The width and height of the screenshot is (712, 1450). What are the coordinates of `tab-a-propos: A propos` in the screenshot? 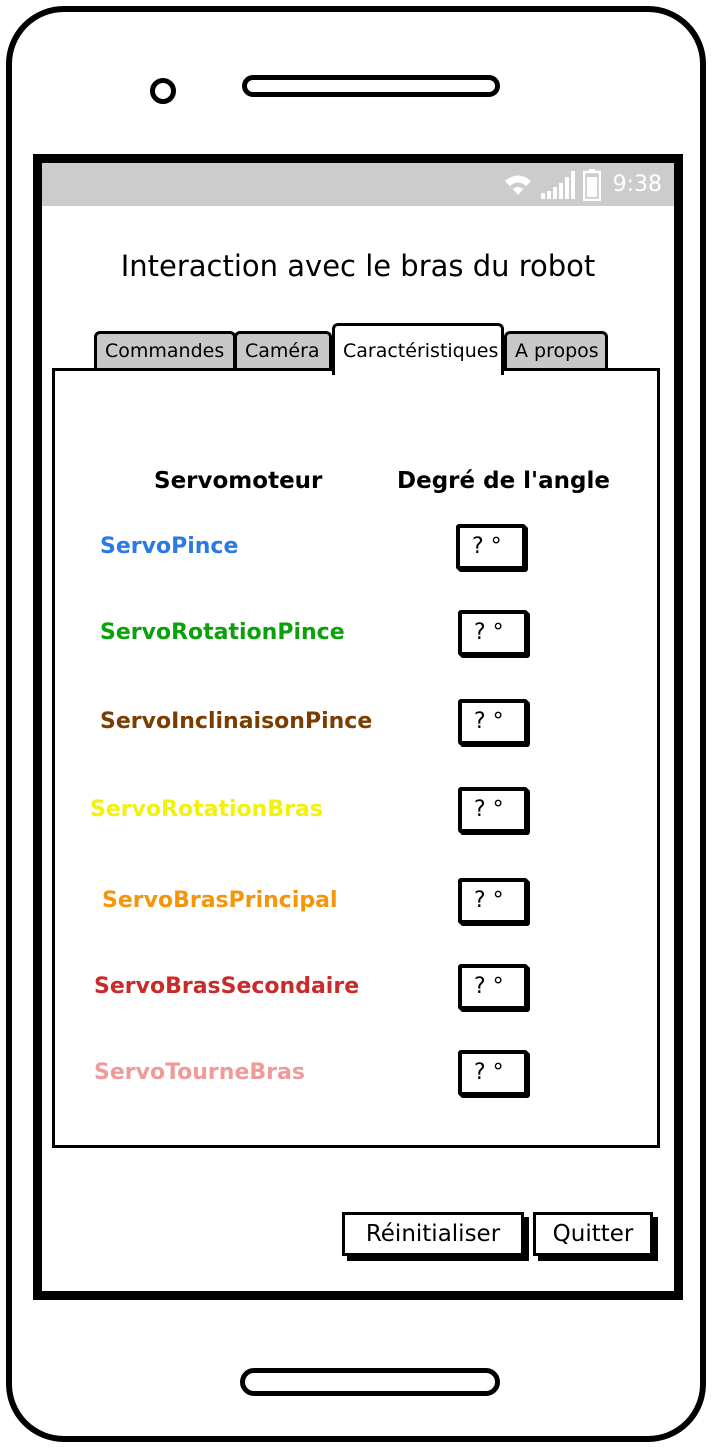 It's located at (556, 351).